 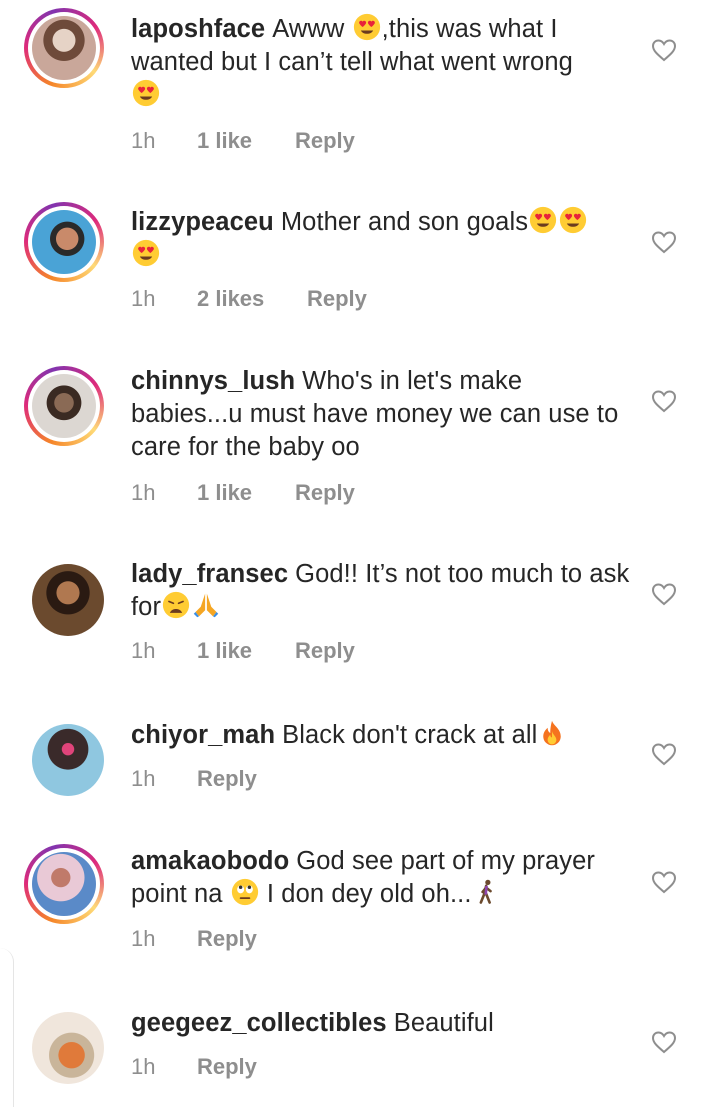 What do you see at coordinates (203, 735) in the screenshot?
I see `comment-username: chiyor_mah` at bounding box center [203, 735].